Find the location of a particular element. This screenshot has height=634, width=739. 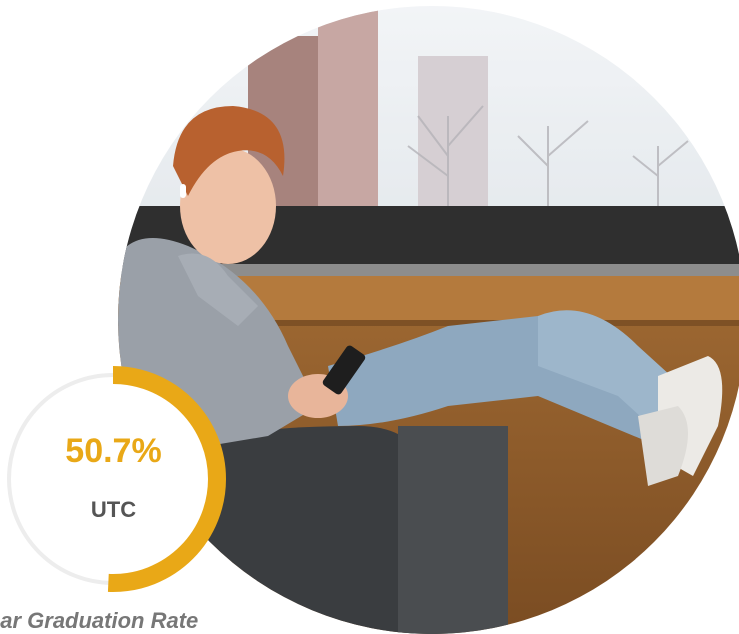

graduation-rate-stat: 50.7% UTC is located at coordinates (117, 479).